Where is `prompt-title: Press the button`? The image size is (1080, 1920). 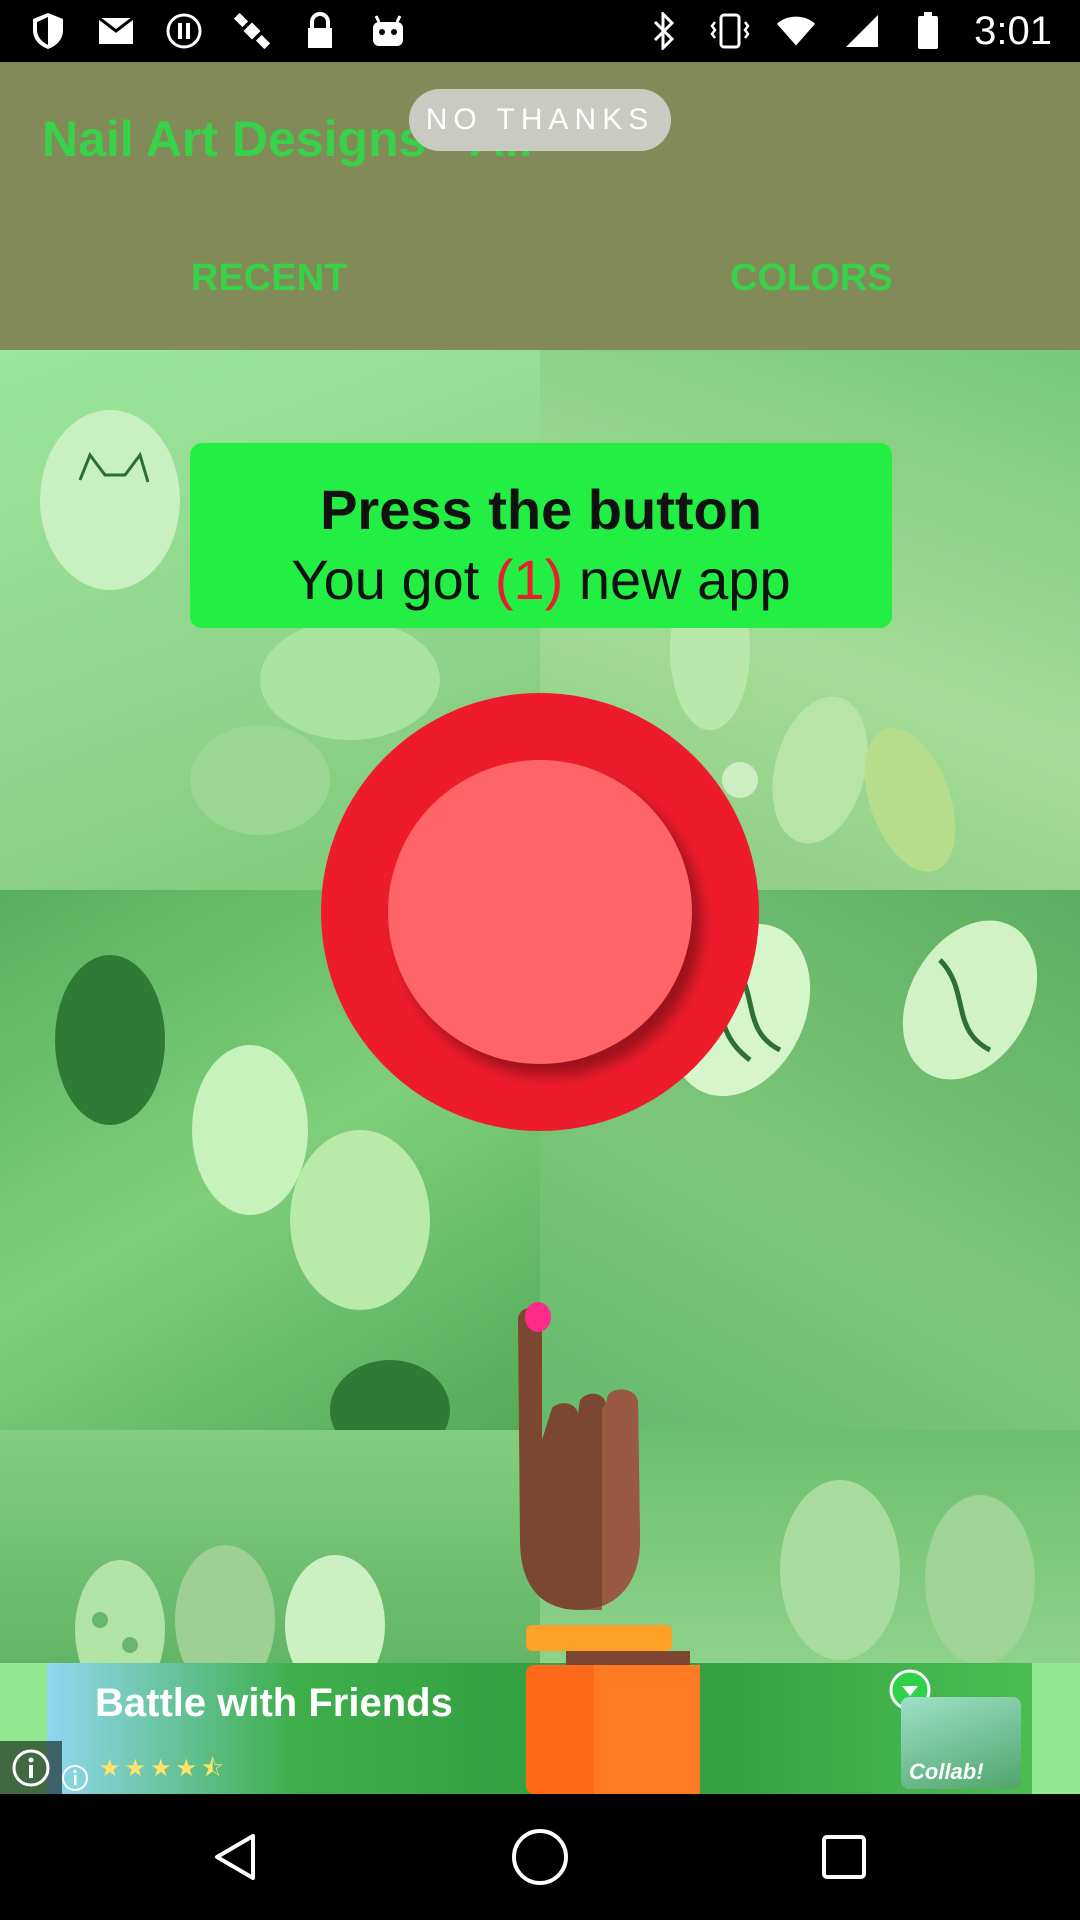 prompt-title: Press the button is located at coordinates (541, 509).